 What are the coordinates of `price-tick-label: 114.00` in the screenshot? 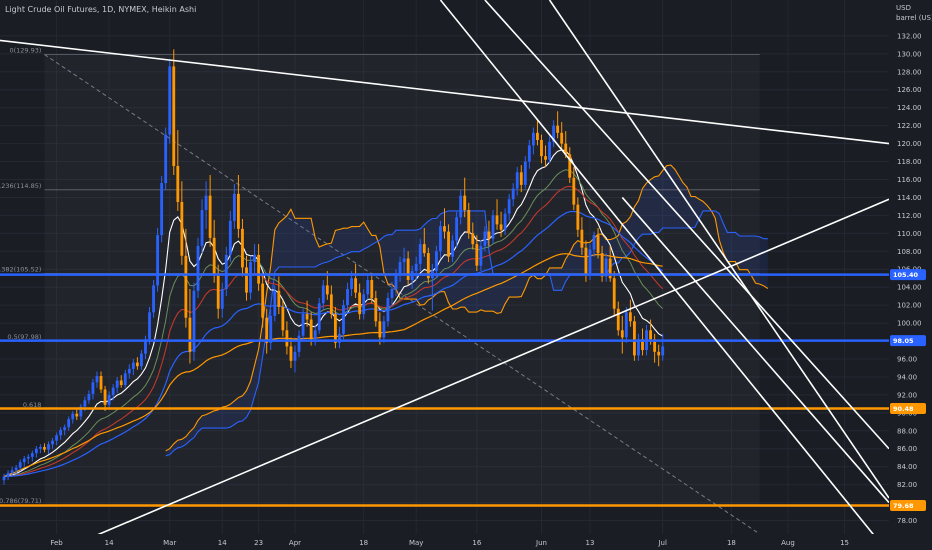 It's located at (909, 198).